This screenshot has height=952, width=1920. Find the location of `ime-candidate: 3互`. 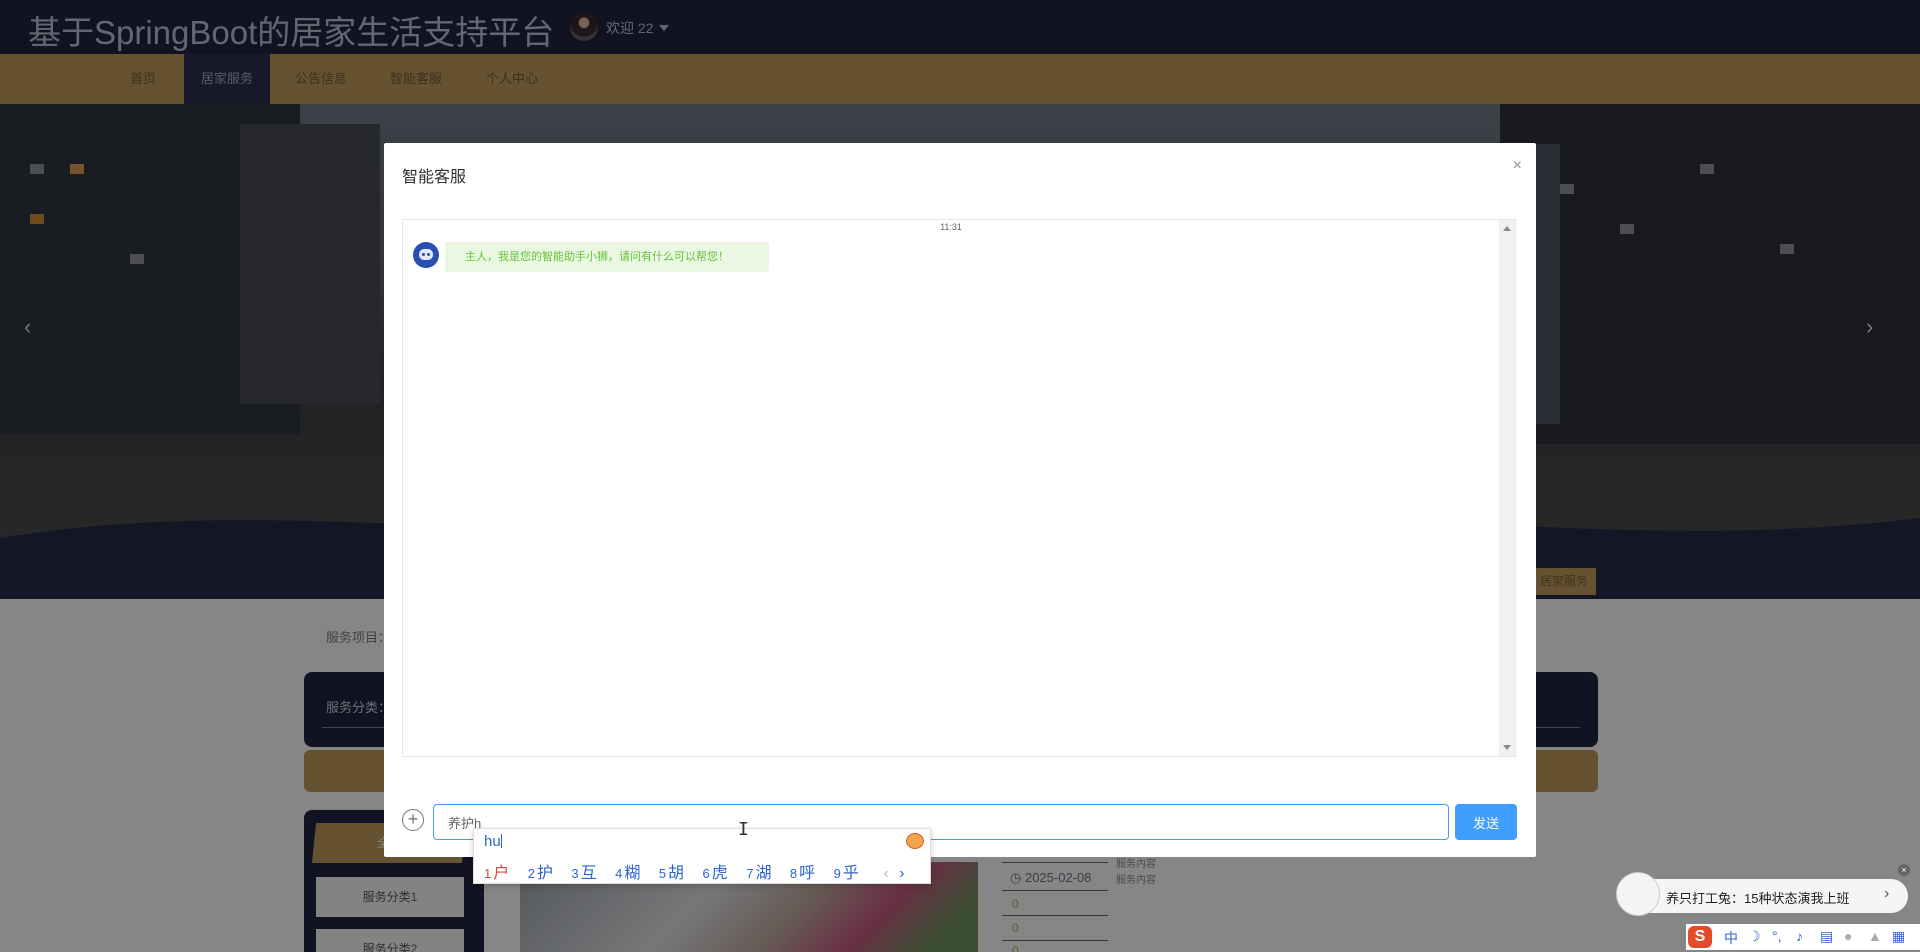

ime-candidate: 3互 is located at coordinates (583, 871).